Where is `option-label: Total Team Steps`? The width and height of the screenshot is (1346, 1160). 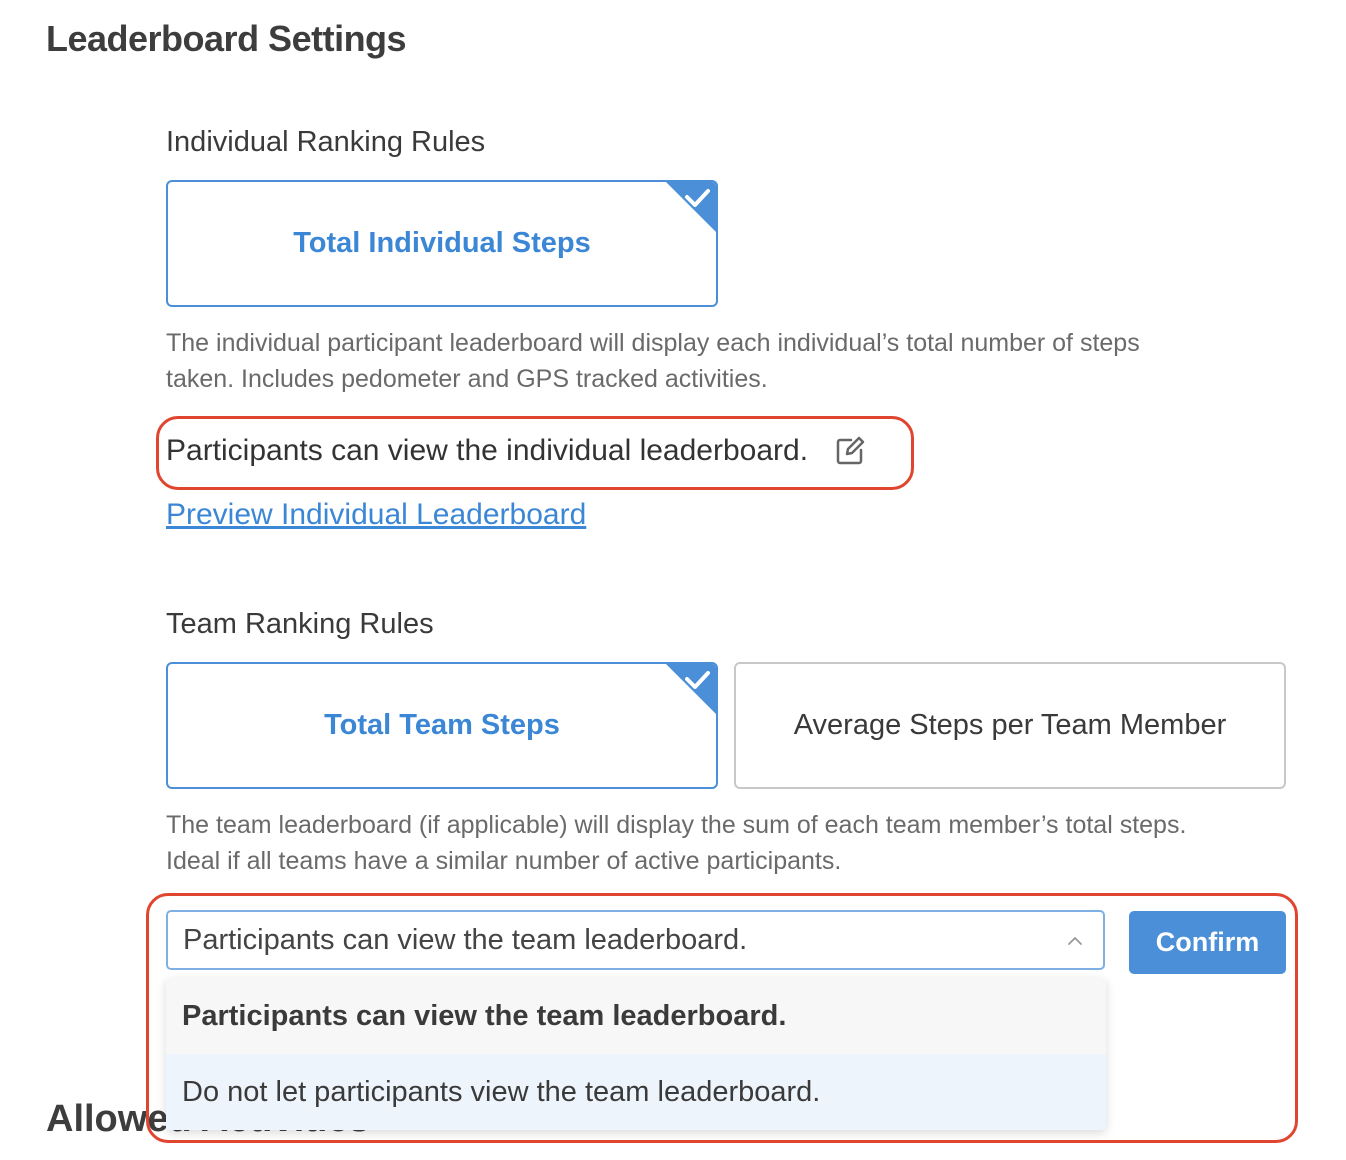
option-label: Total Team Steps is located at coordinates (442, 725).